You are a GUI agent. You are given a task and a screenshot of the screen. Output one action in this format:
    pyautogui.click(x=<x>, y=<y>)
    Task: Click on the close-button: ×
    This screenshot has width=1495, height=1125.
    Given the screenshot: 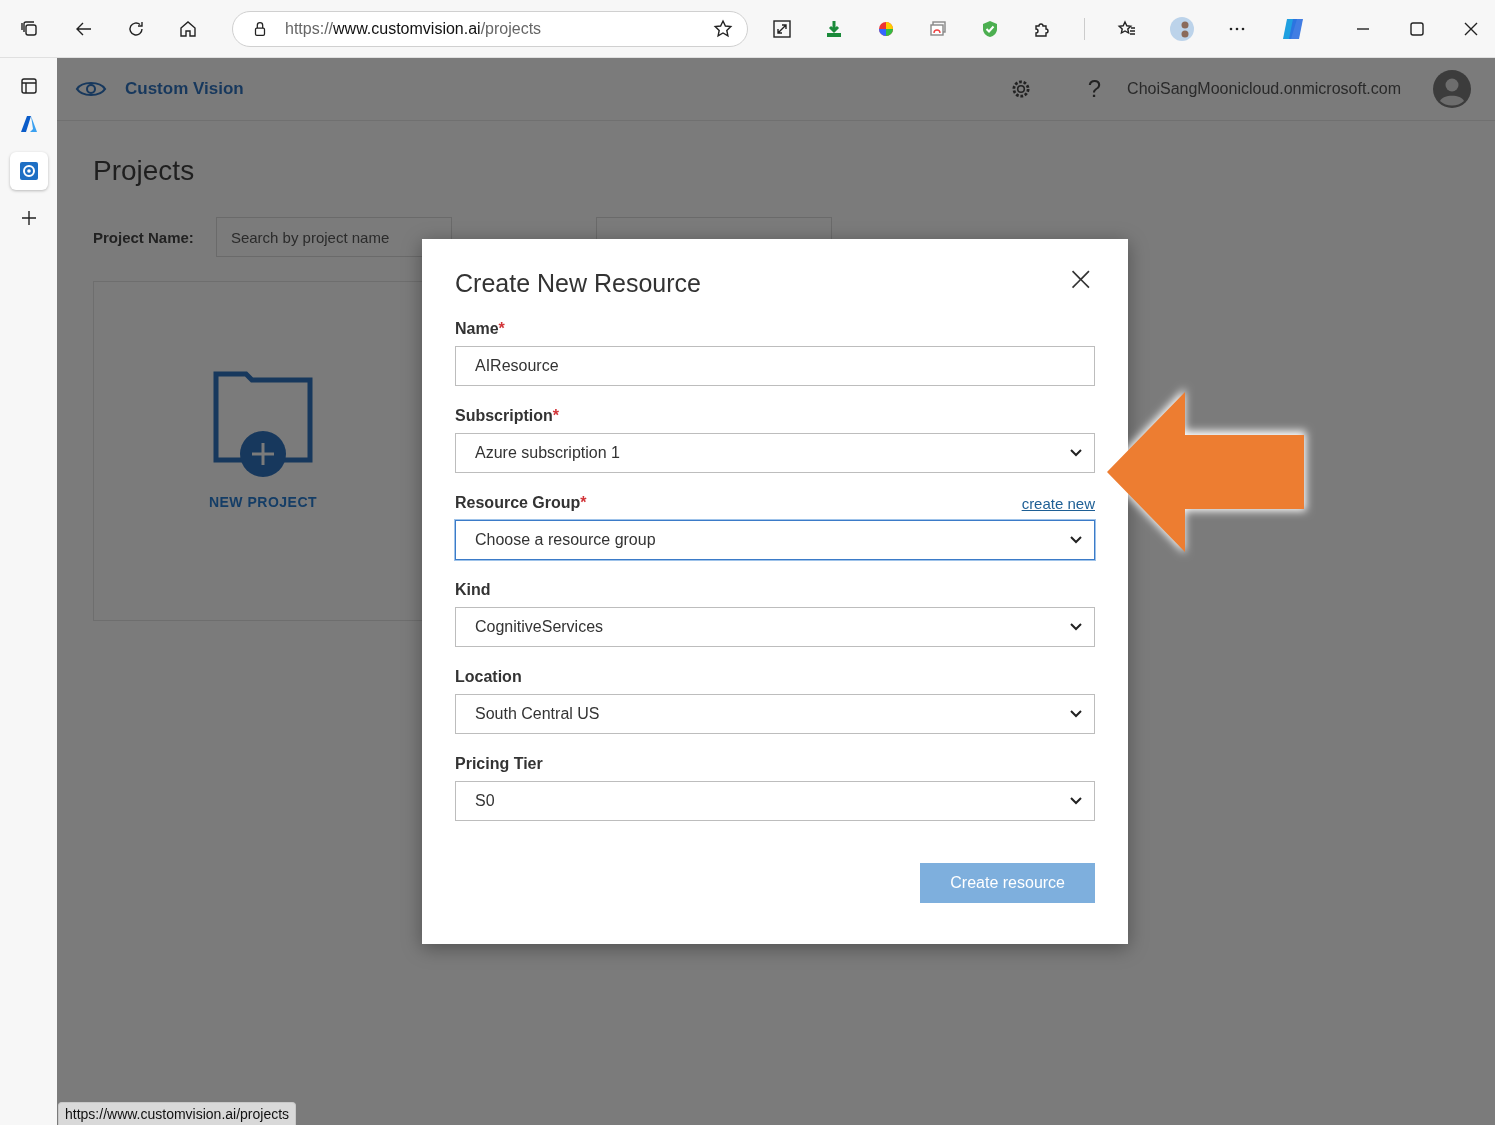 What is the action you would take?
    pyautogui.click(x=1080, y=278)
    